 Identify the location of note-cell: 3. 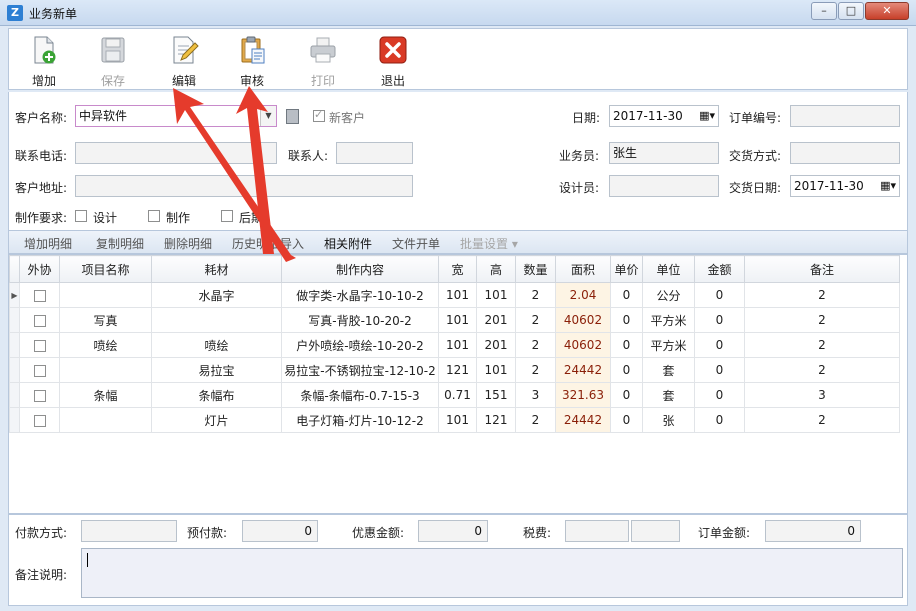
(822, 395).